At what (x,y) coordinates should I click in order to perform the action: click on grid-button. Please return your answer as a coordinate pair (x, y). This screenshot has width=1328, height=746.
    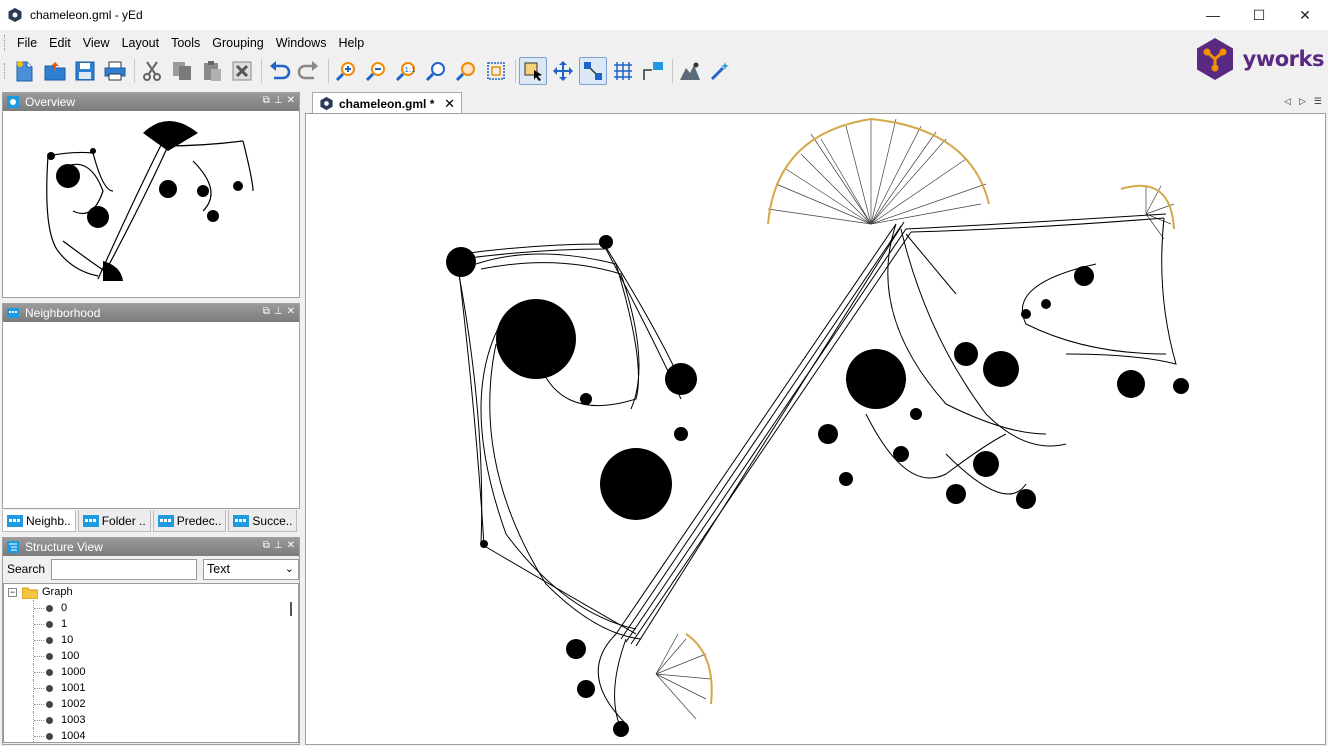
    Looking at the image, I should click on (623, 71).